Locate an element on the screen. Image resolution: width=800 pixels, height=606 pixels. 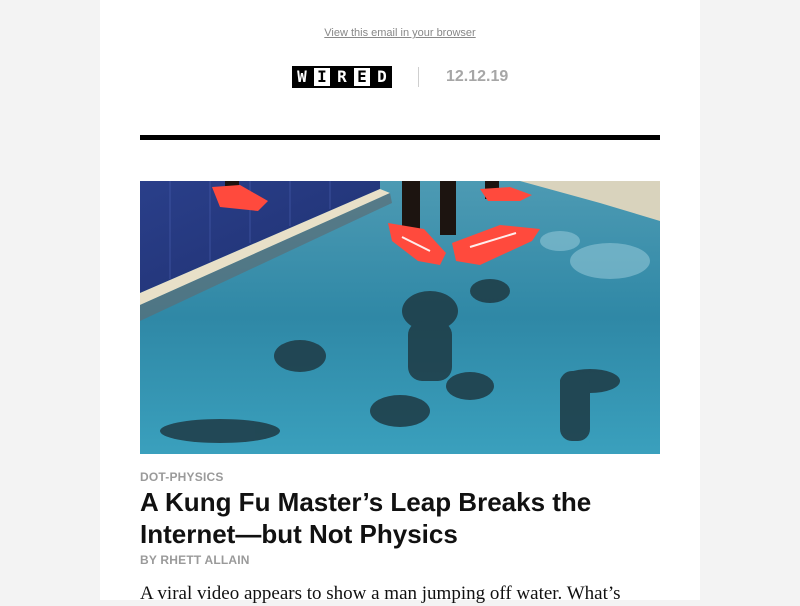
logo-letter-e: E is located at coordinates (362, 77).